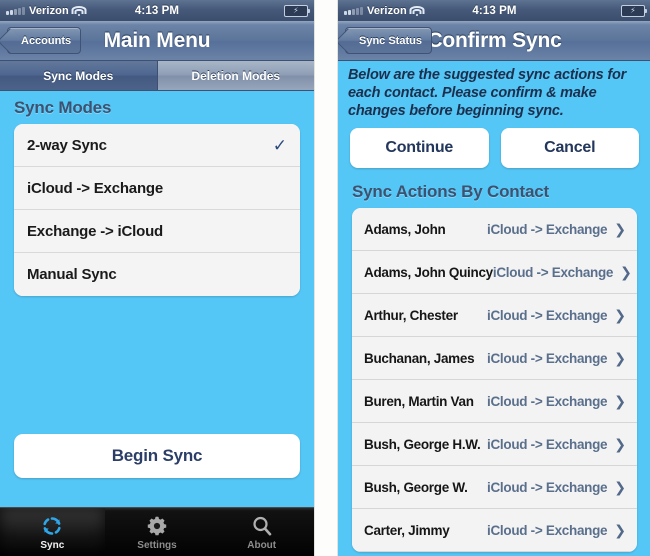  I want to click on cancel-label: Cancel, so click(570, 147).